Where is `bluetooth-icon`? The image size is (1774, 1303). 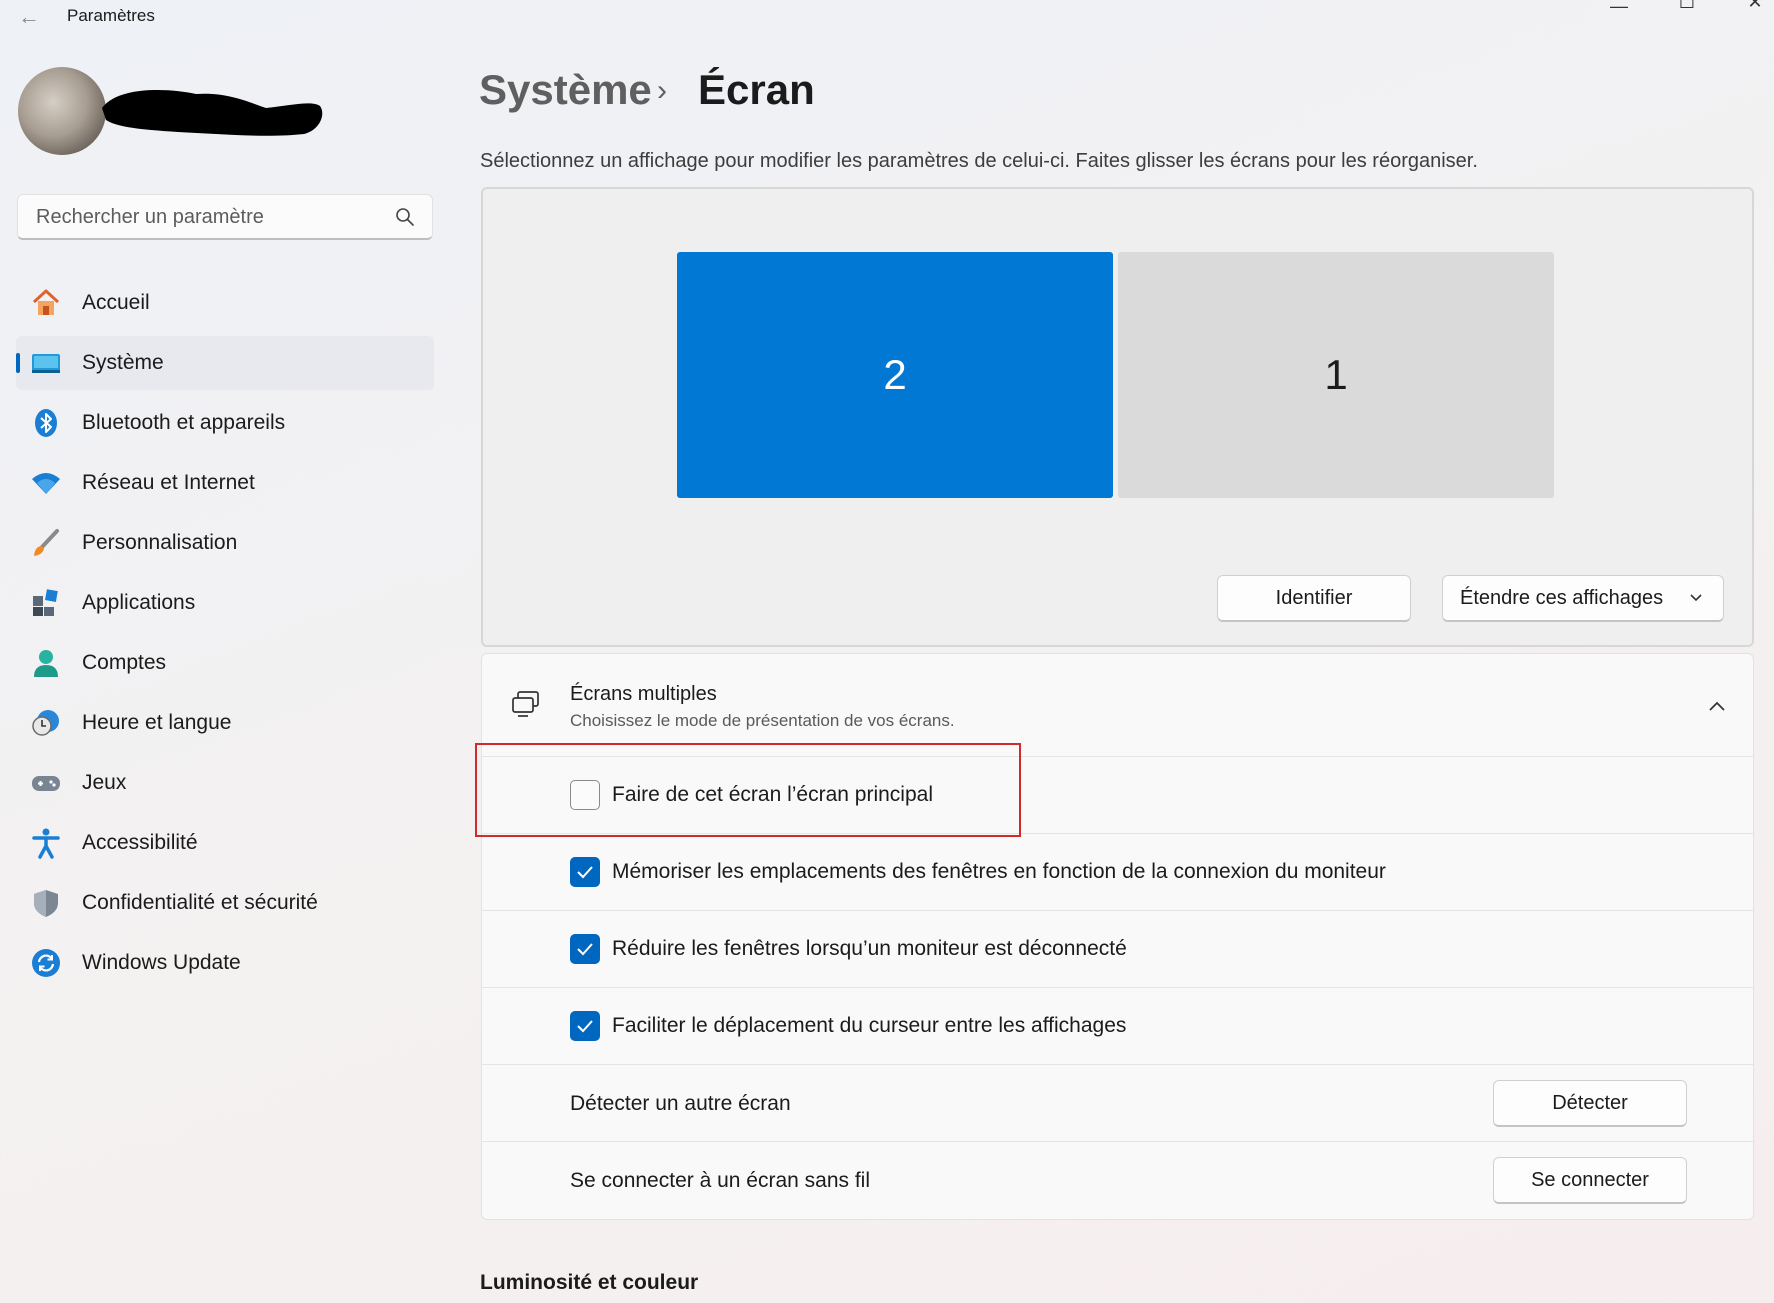 bluetooth-icon is located at coordinates (46, 423).